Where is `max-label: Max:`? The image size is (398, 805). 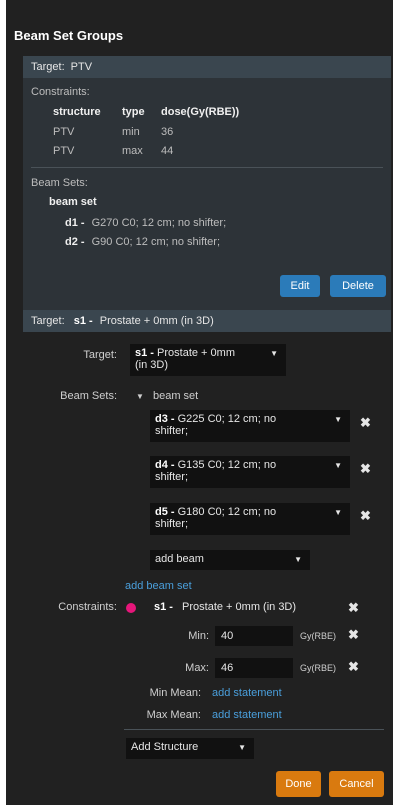
max-label: Max: is located at coordinates (197, 668).